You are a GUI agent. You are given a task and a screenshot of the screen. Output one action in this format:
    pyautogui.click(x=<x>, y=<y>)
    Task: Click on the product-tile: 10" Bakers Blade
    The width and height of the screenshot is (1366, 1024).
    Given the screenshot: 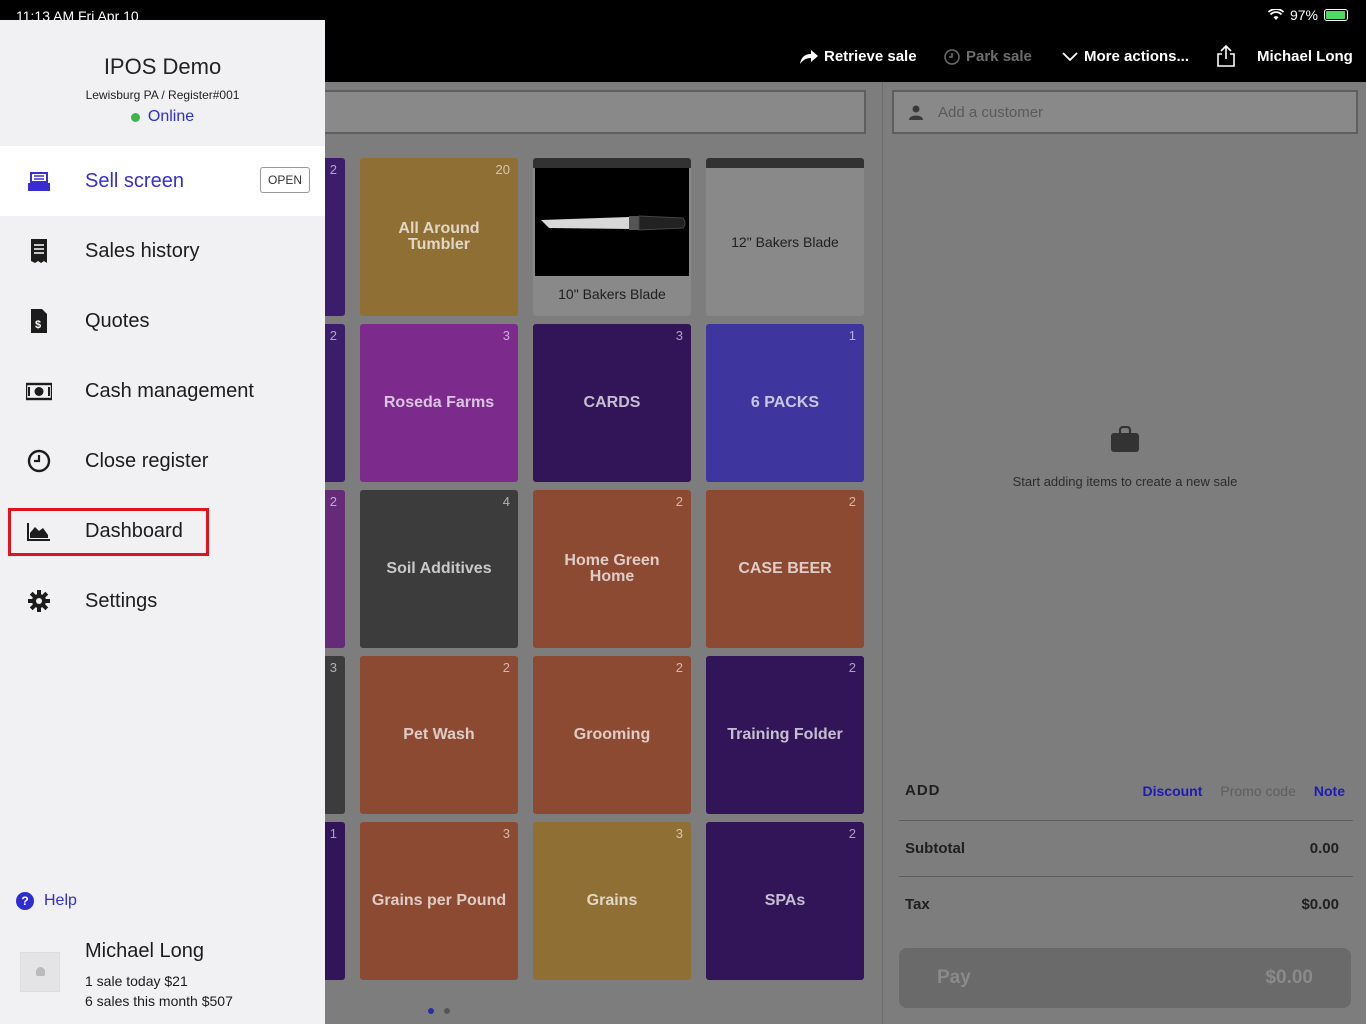 What is the action you would take?
    pyautogui.click(x=612, y=237)
    